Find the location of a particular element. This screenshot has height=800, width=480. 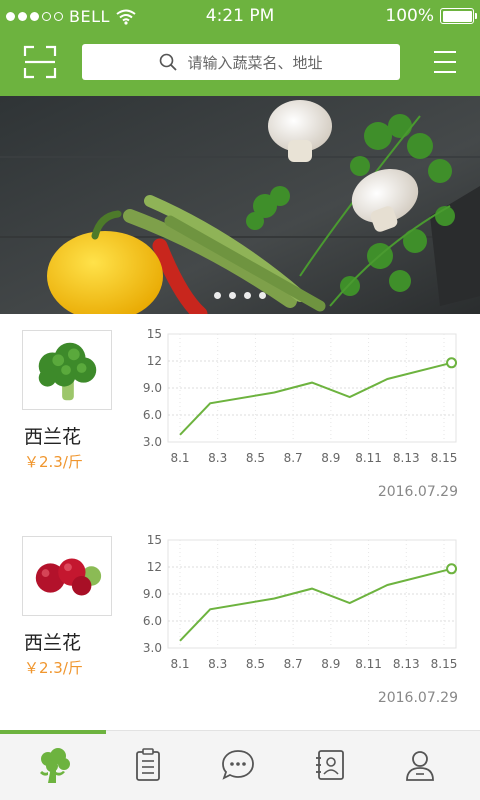

broccoli-image is located at coordinates (67, 371).